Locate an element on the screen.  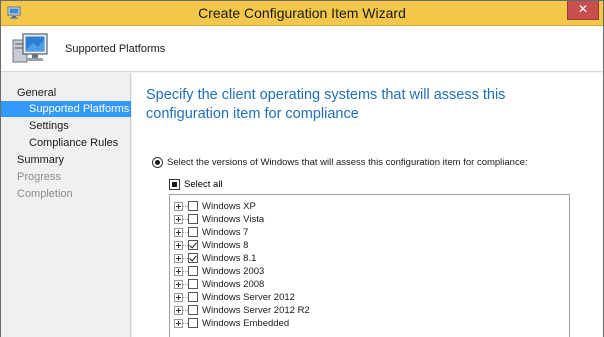
window-title: Create Configuration Item Wizard is located at coordinates (302, 13).